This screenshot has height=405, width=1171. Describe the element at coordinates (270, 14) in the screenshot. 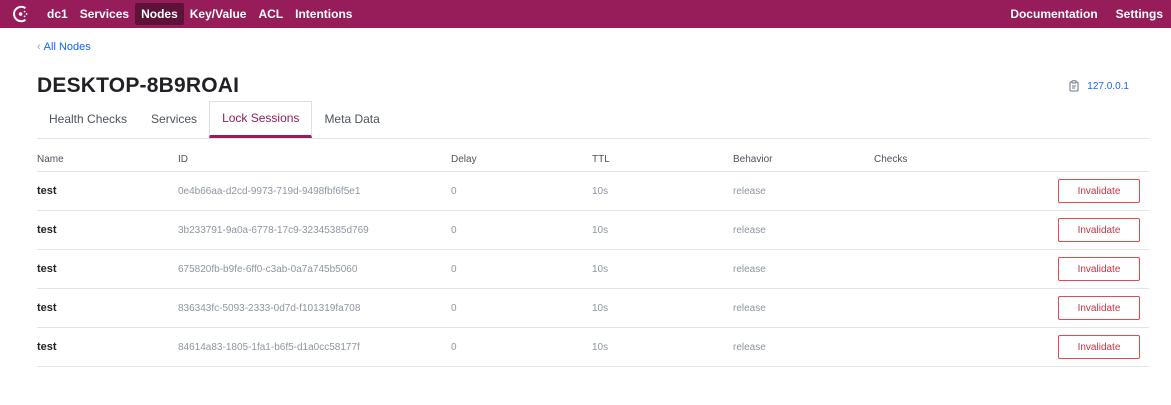

I see `nav-acl: ACL` at that location.